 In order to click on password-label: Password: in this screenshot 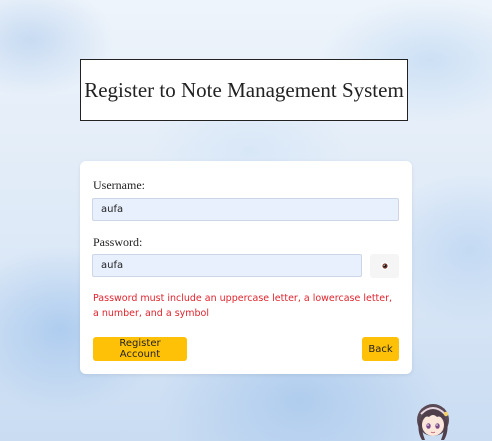, I will do `click(118, 242)`.